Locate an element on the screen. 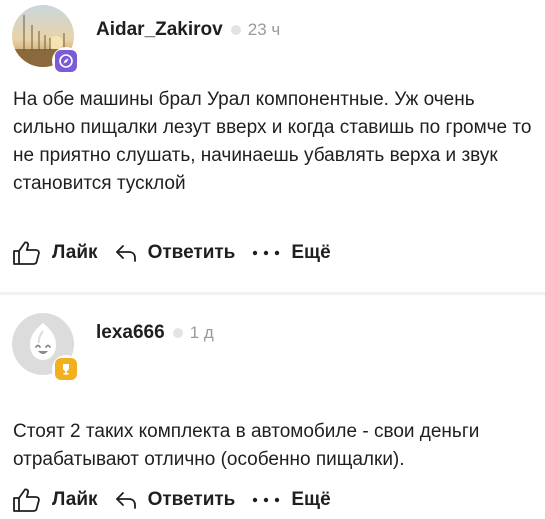  comment-header: Aidar_Zakirov 23 ч is located at coordinates (188, 30).